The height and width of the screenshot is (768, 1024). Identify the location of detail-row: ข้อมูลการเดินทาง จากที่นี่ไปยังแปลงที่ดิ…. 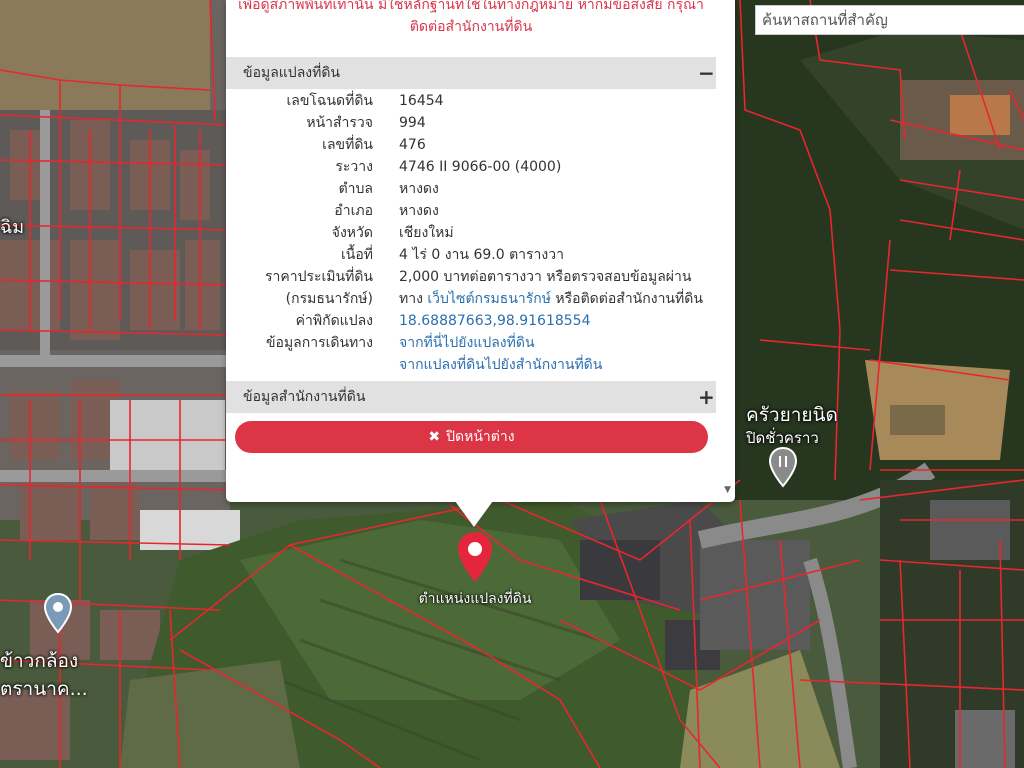
(471, 354).